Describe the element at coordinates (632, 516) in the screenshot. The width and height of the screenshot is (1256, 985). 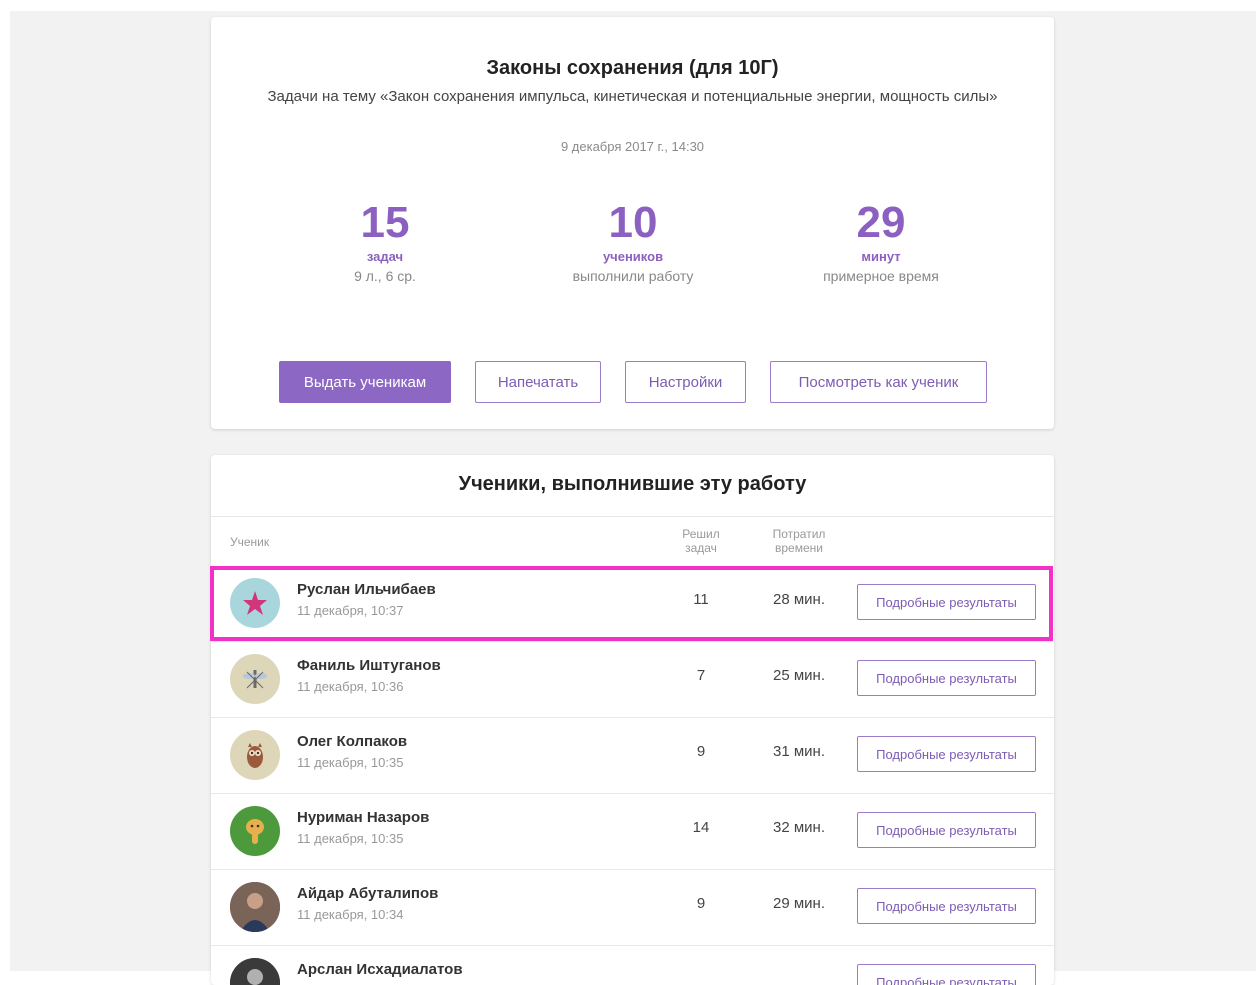
I see `section-divider` at that location.